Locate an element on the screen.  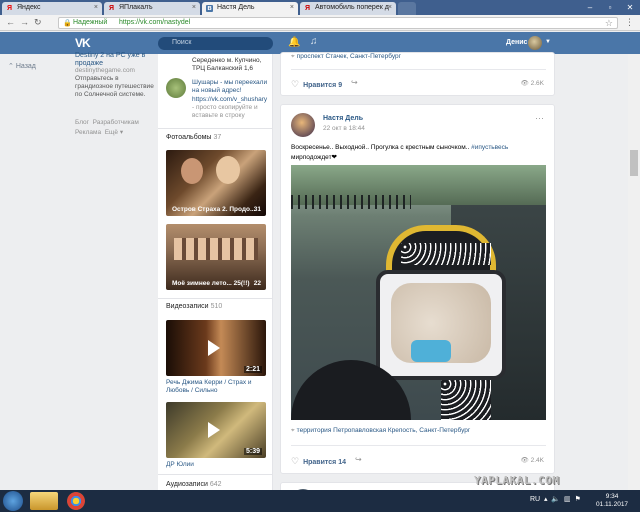
stroller-pattern is located at coordinates (446, 254).